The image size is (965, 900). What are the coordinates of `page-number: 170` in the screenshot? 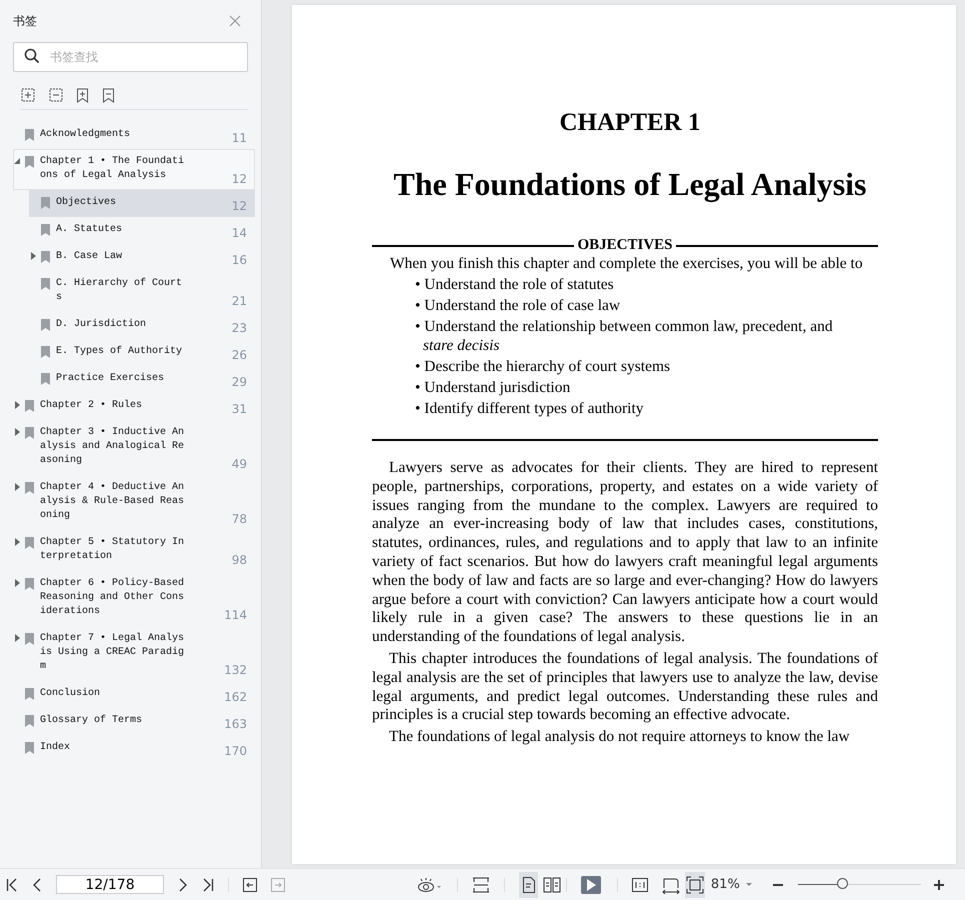 It's located at (235, 751).